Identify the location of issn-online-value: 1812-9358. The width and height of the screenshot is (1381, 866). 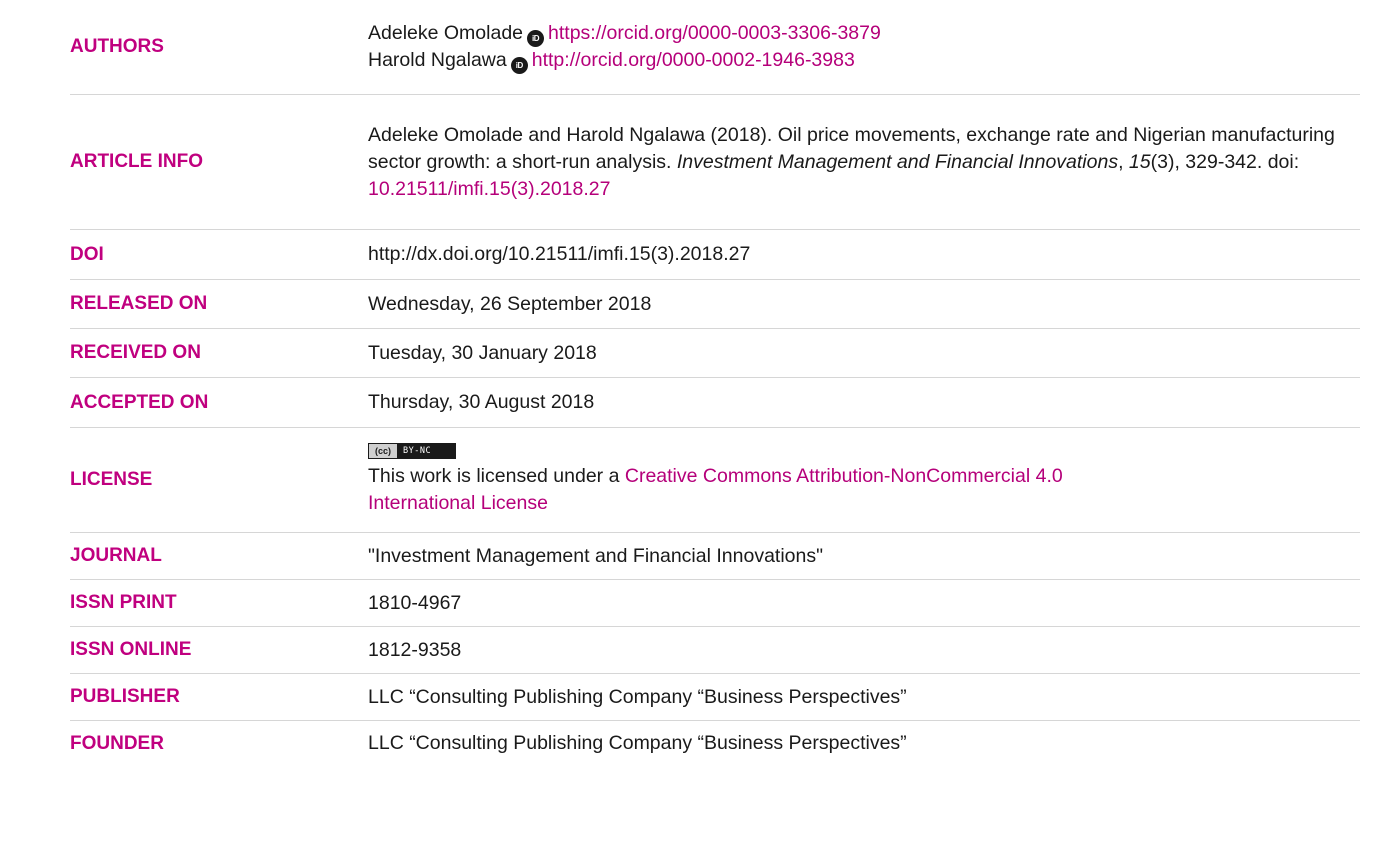
(415, 649).